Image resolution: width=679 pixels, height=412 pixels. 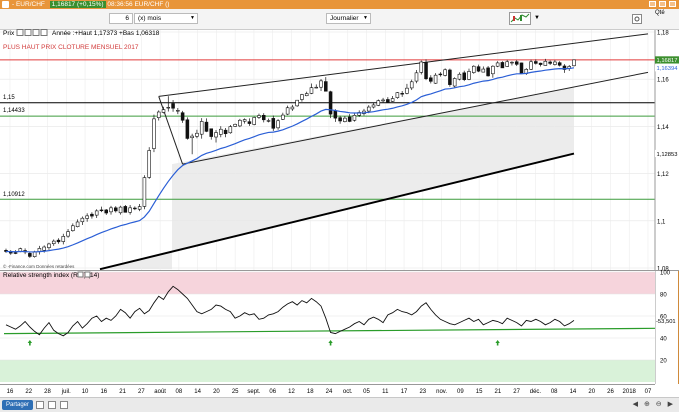 I want to click on x-tick-label: 07, so click(x=648, y=392).